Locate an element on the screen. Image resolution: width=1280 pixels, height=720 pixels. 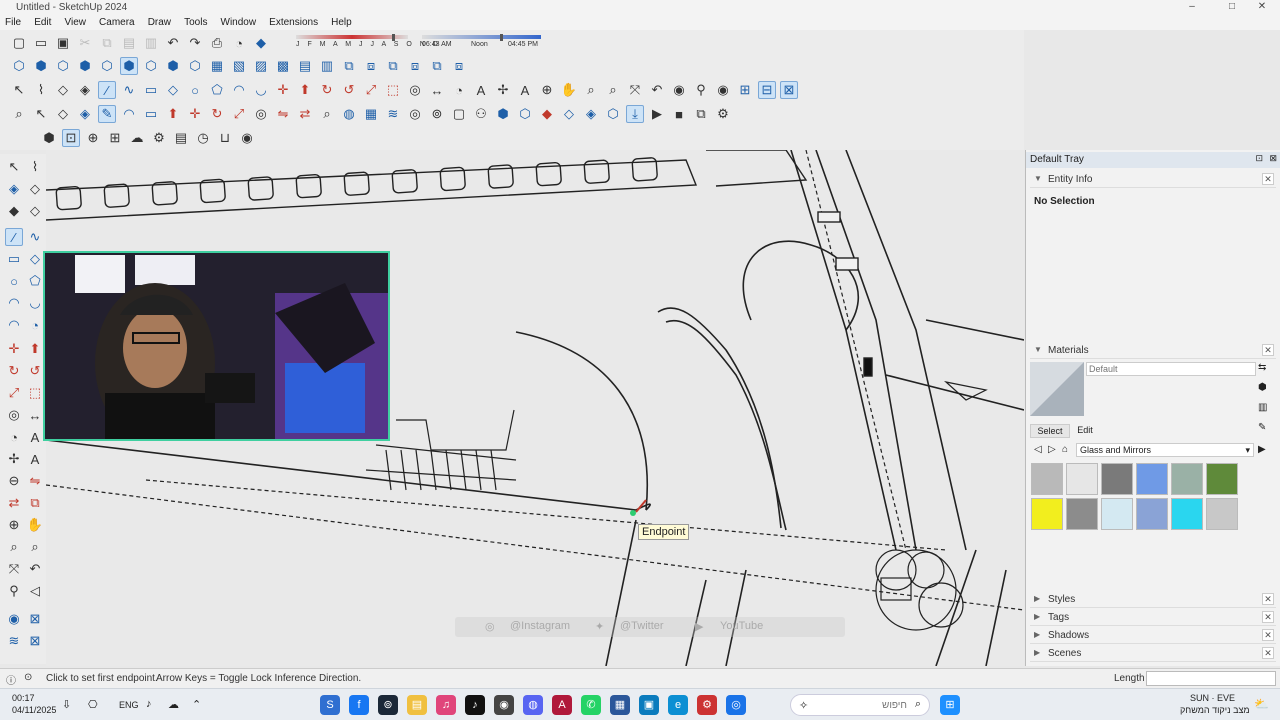
extension-warehouse-icon: ⬢ is located at coordinates (49, 138).